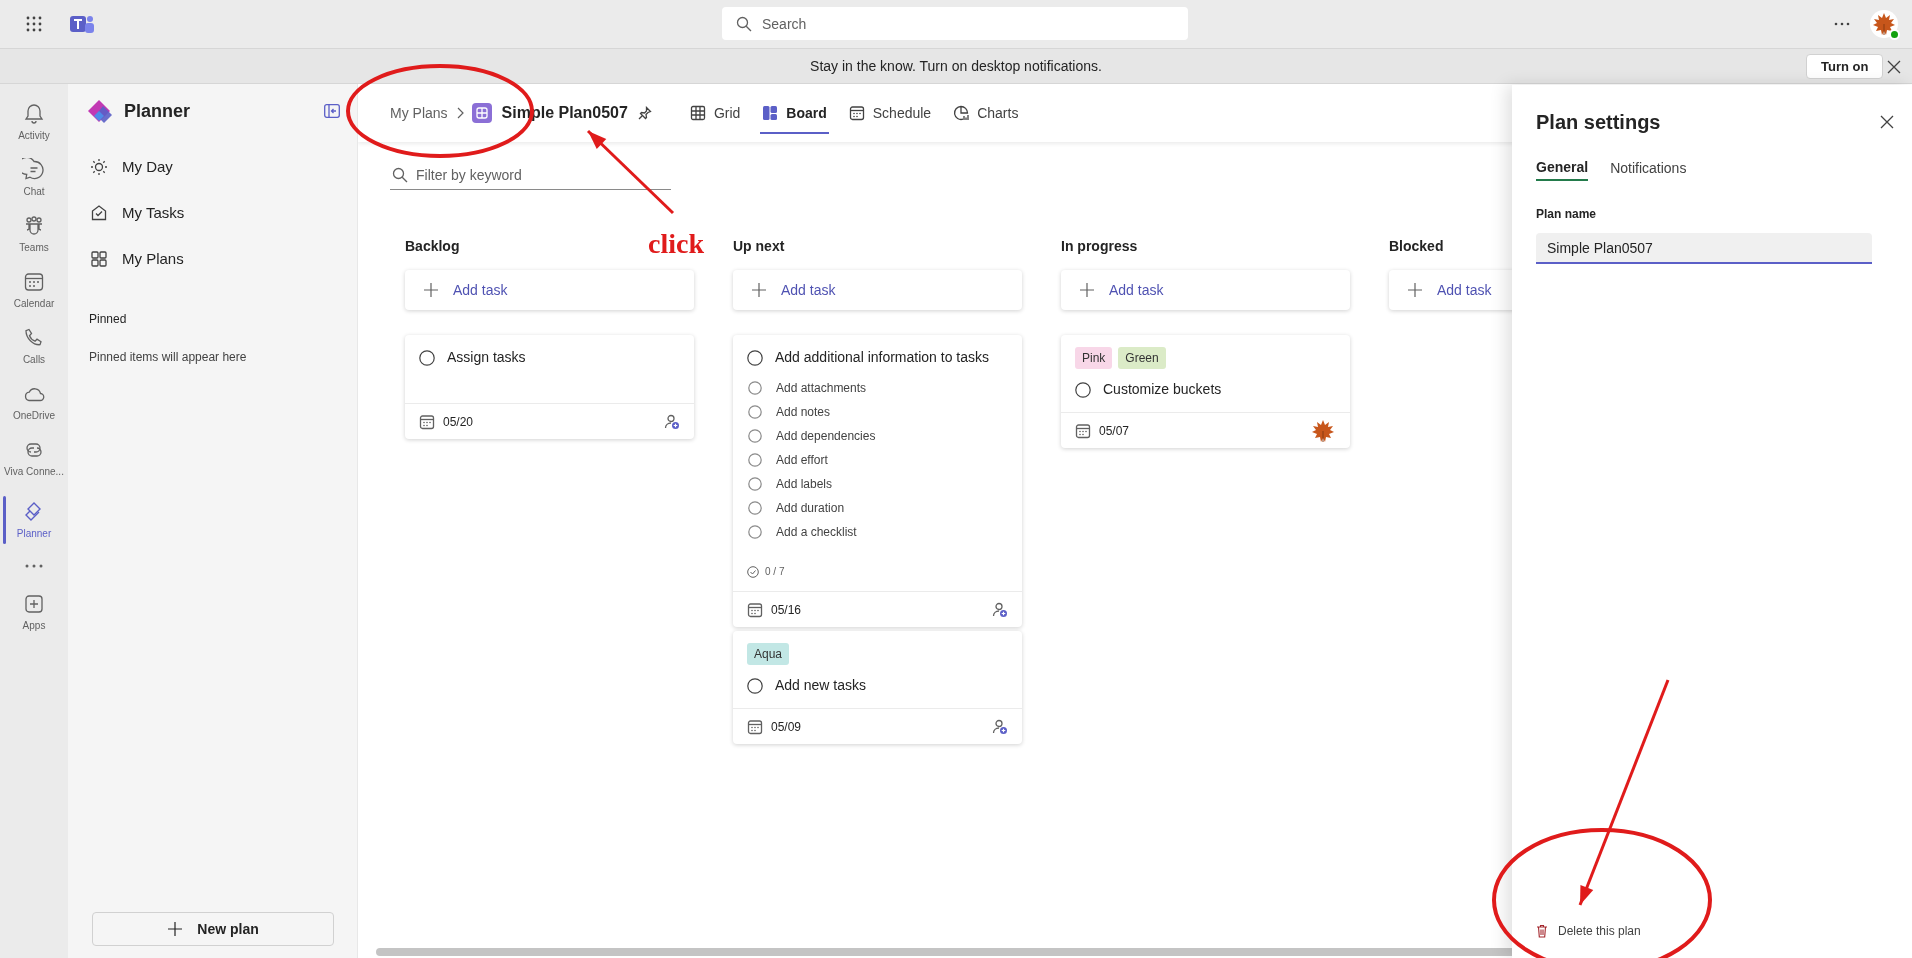 The image size is (1912, 958). What do you see at coordinates (882, 357) in the screenshot?
I see `task-title: Add additional information to tasks` at bounding box center [882, 357].